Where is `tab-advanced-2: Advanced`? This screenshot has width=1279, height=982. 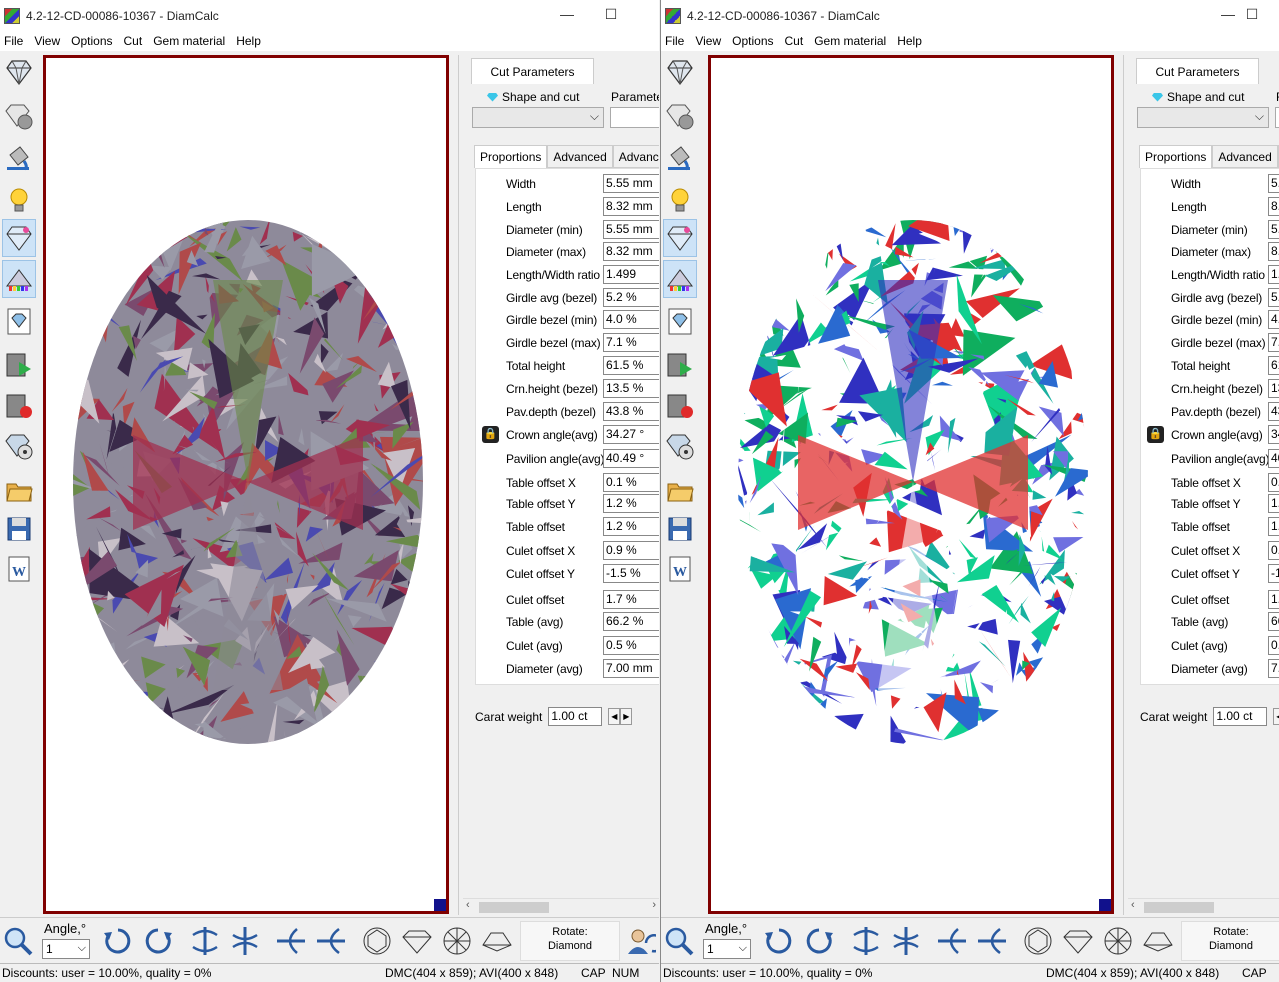 tab-advanced-2: Advanced is located at coordinates (635, 156).